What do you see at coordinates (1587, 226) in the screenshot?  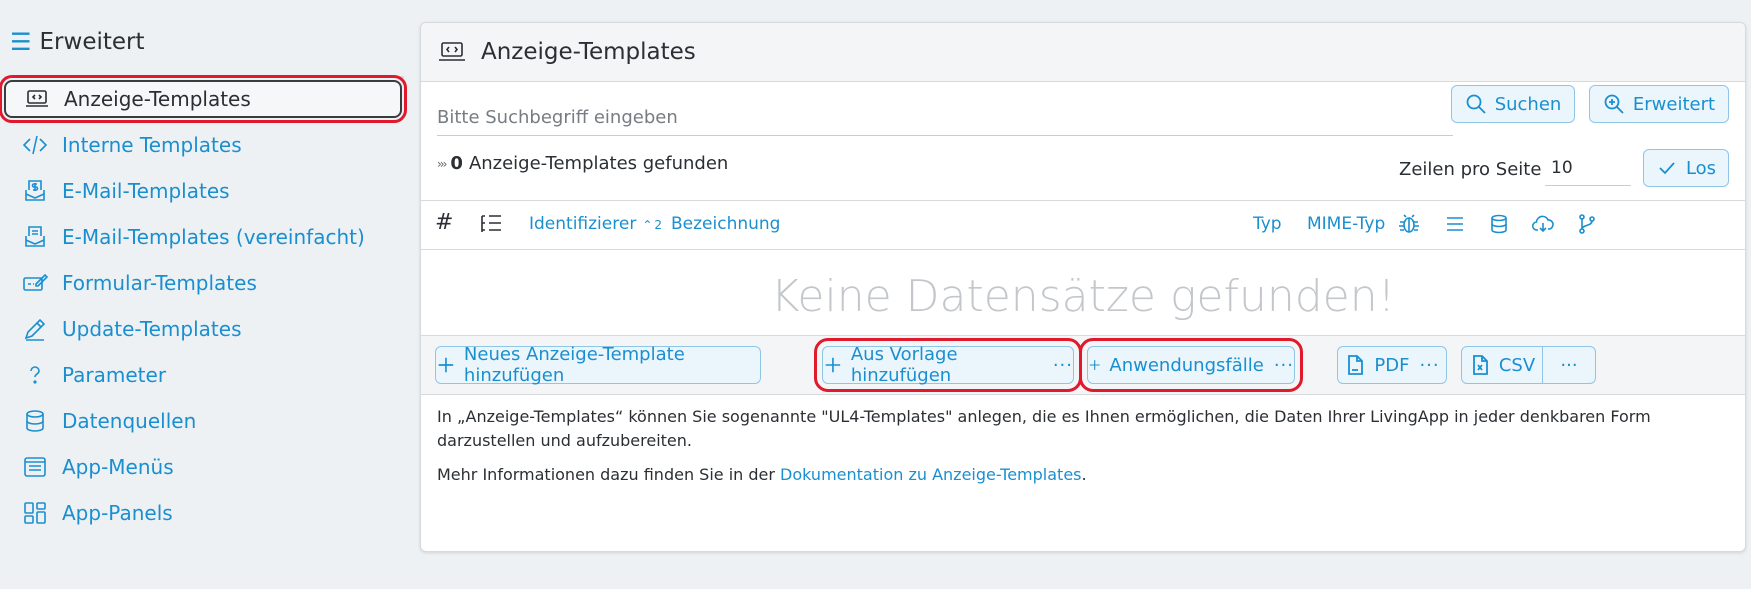 I see `git-branch-icon` at bounding box center [1587, 226].